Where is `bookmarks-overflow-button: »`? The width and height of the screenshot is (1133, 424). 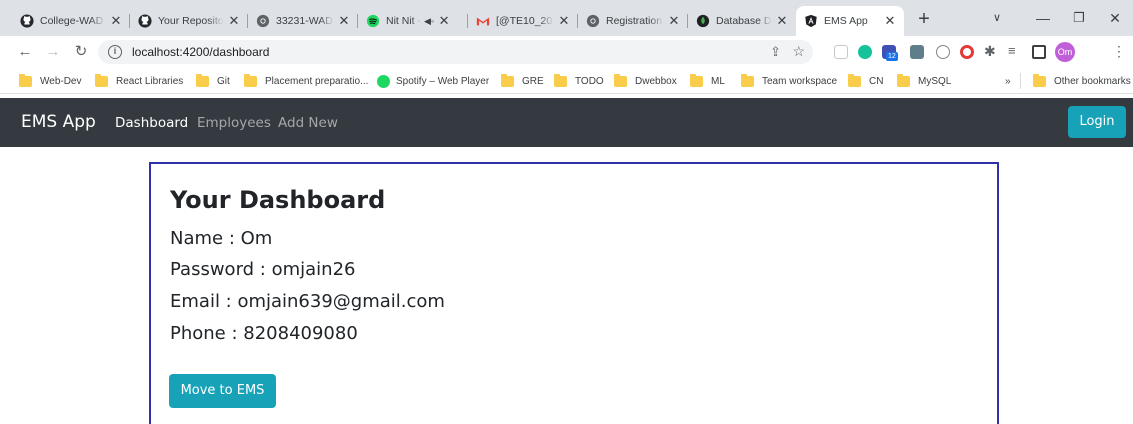
bookmarks-overflow-button: » is located at coordinates (1008, 81).